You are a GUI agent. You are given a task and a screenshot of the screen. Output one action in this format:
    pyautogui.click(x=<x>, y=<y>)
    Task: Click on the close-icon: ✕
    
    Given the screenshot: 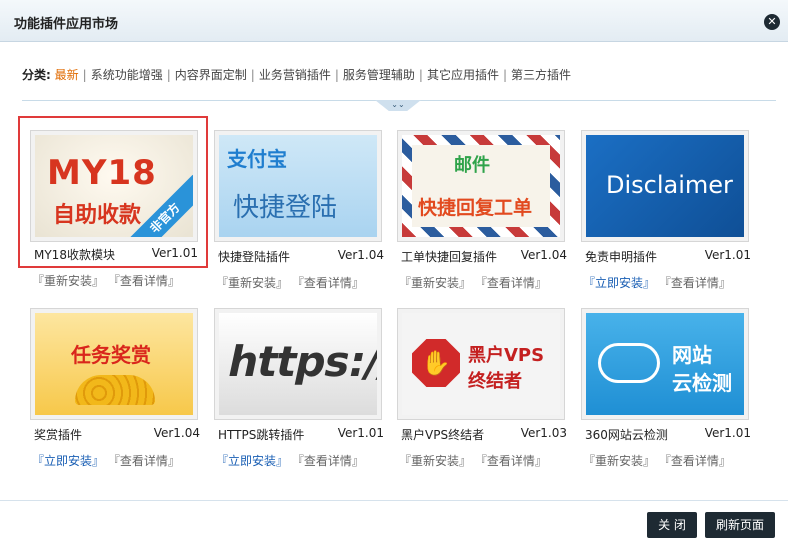 What is the action you would take?
    pyautogui.click(x=772, y=22)
    